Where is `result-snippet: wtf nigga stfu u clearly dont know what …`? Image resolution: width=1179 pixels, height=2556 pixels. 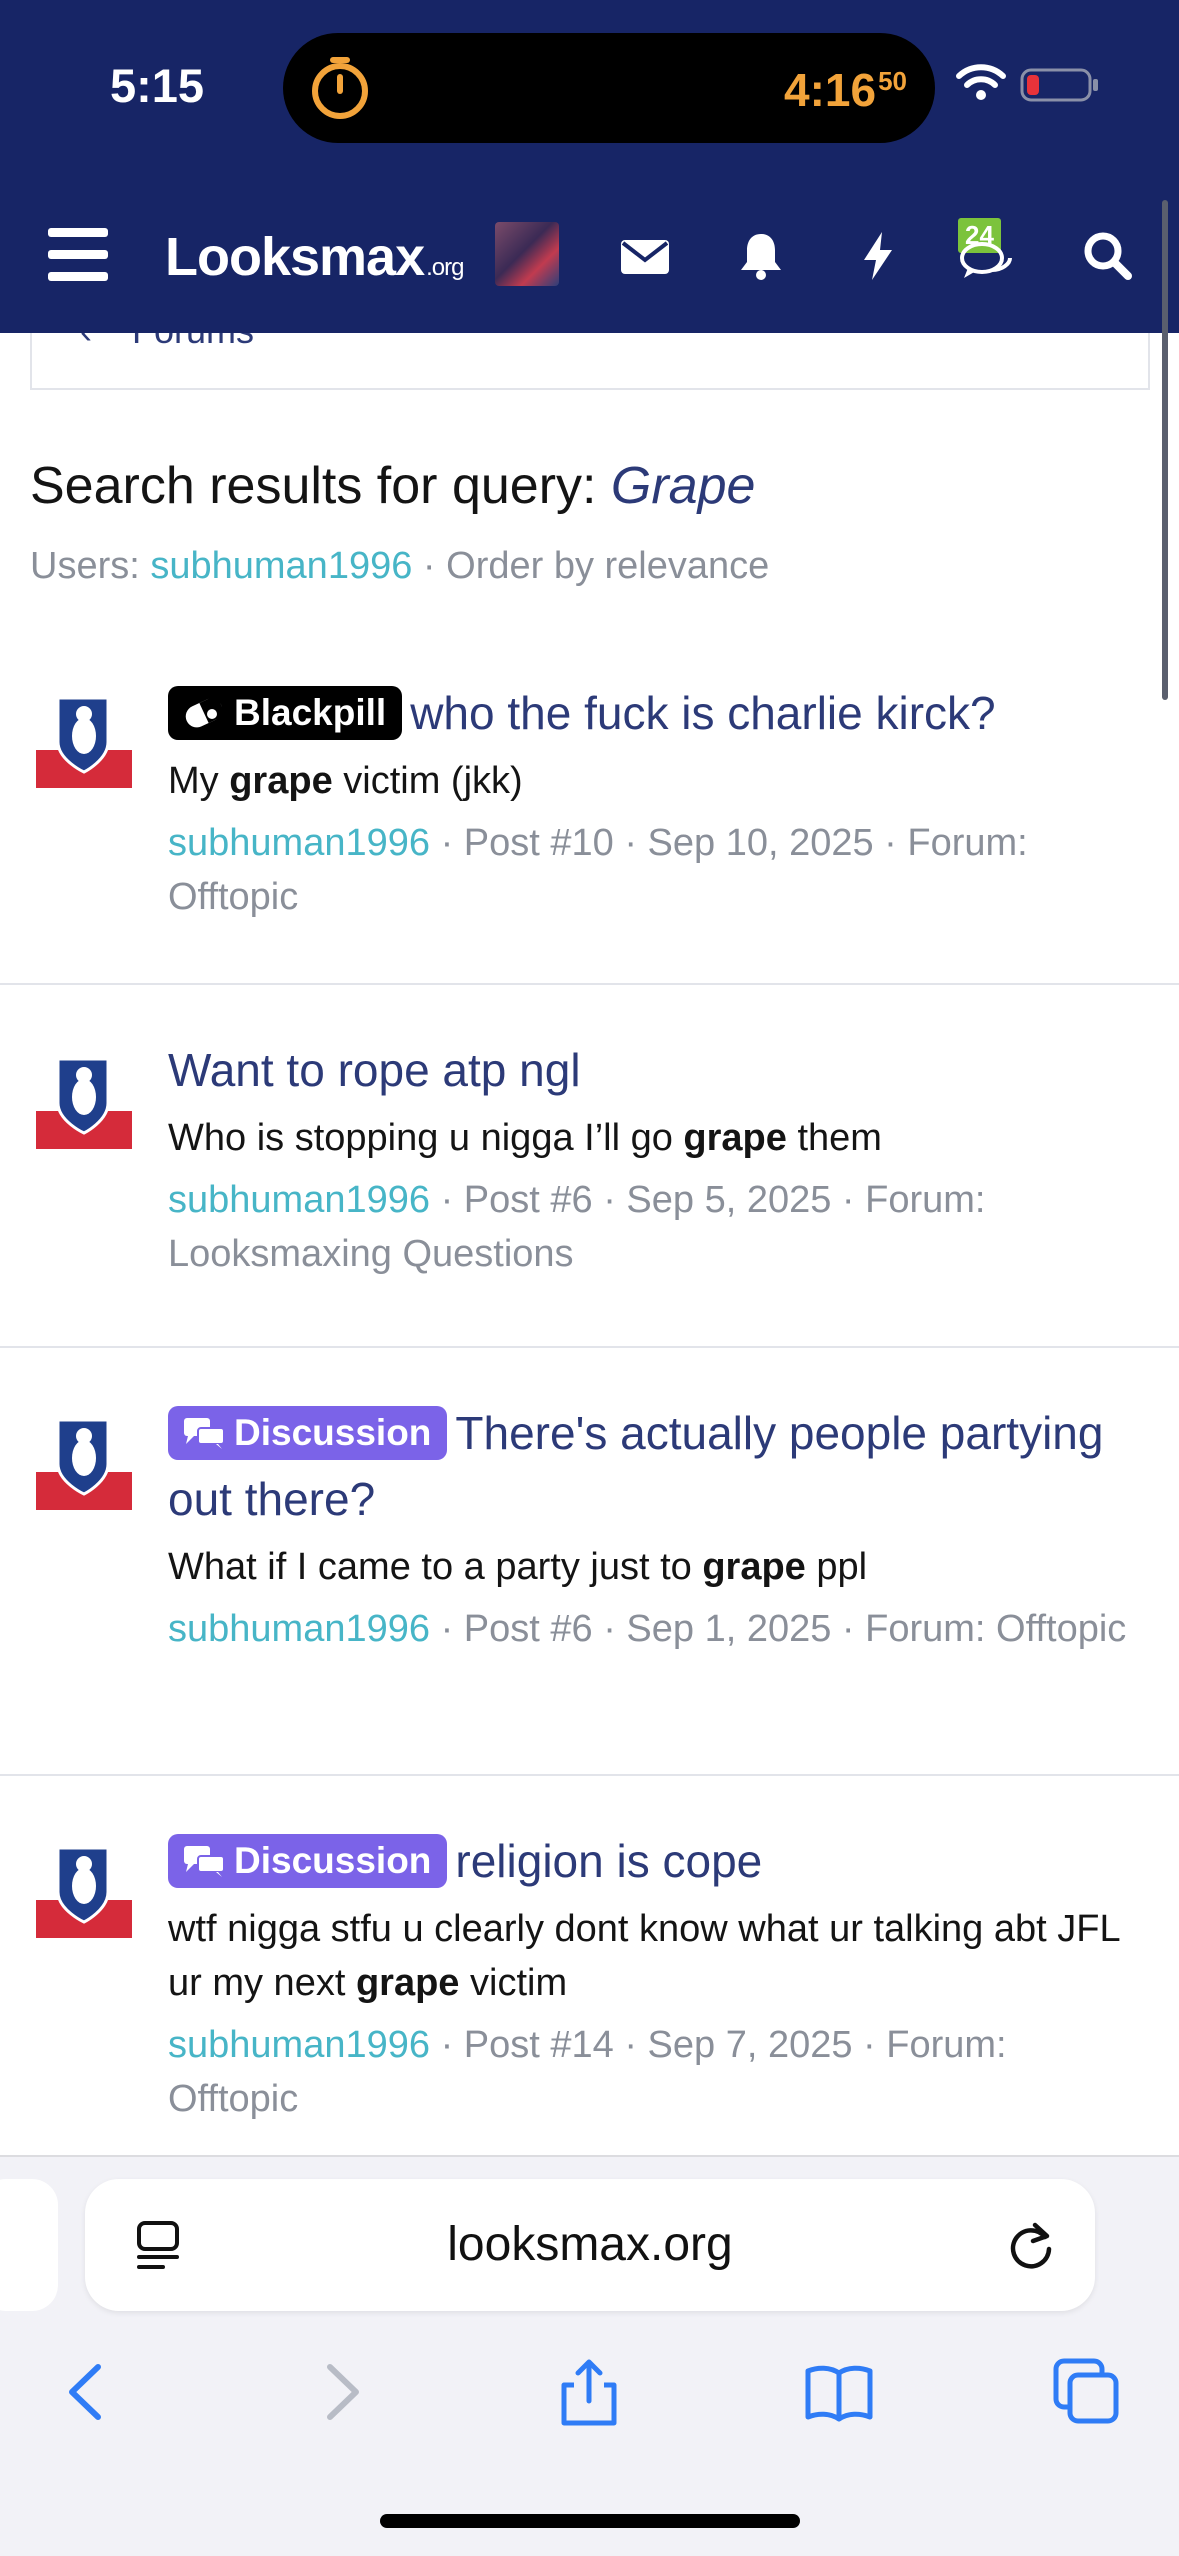
result-snippet: wtf nigga stfu u clearly dont know what … is located at coordinates (644, 1956).